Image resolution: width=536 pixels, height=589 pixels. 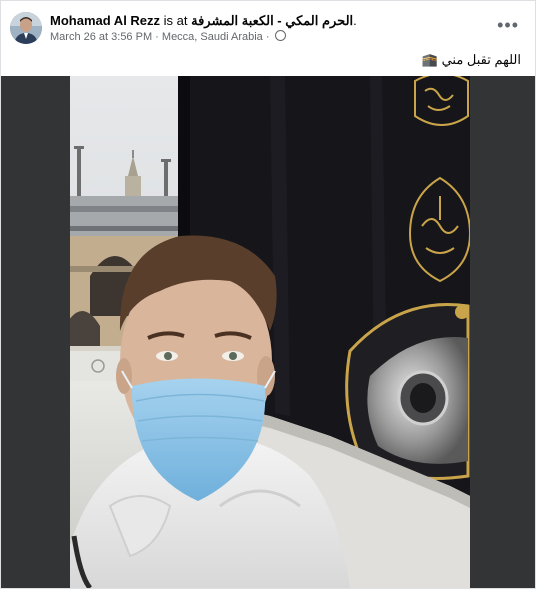 I want to click on is-at-text: is at, so click(x=175, y=20).